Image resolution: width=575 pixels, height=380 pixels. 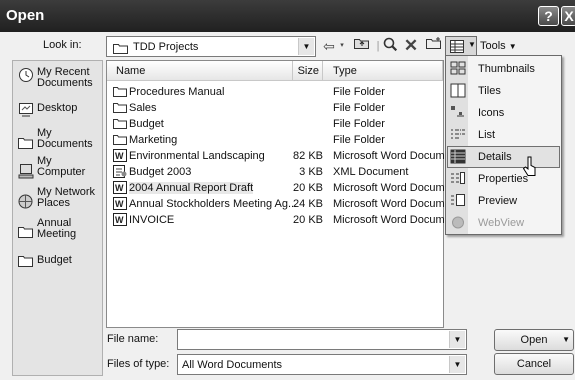 What do you see at coordinates (197, 156) in the screenshot?
I see `file-name: Environmental Landscaping` at bounding box center [197, 156].